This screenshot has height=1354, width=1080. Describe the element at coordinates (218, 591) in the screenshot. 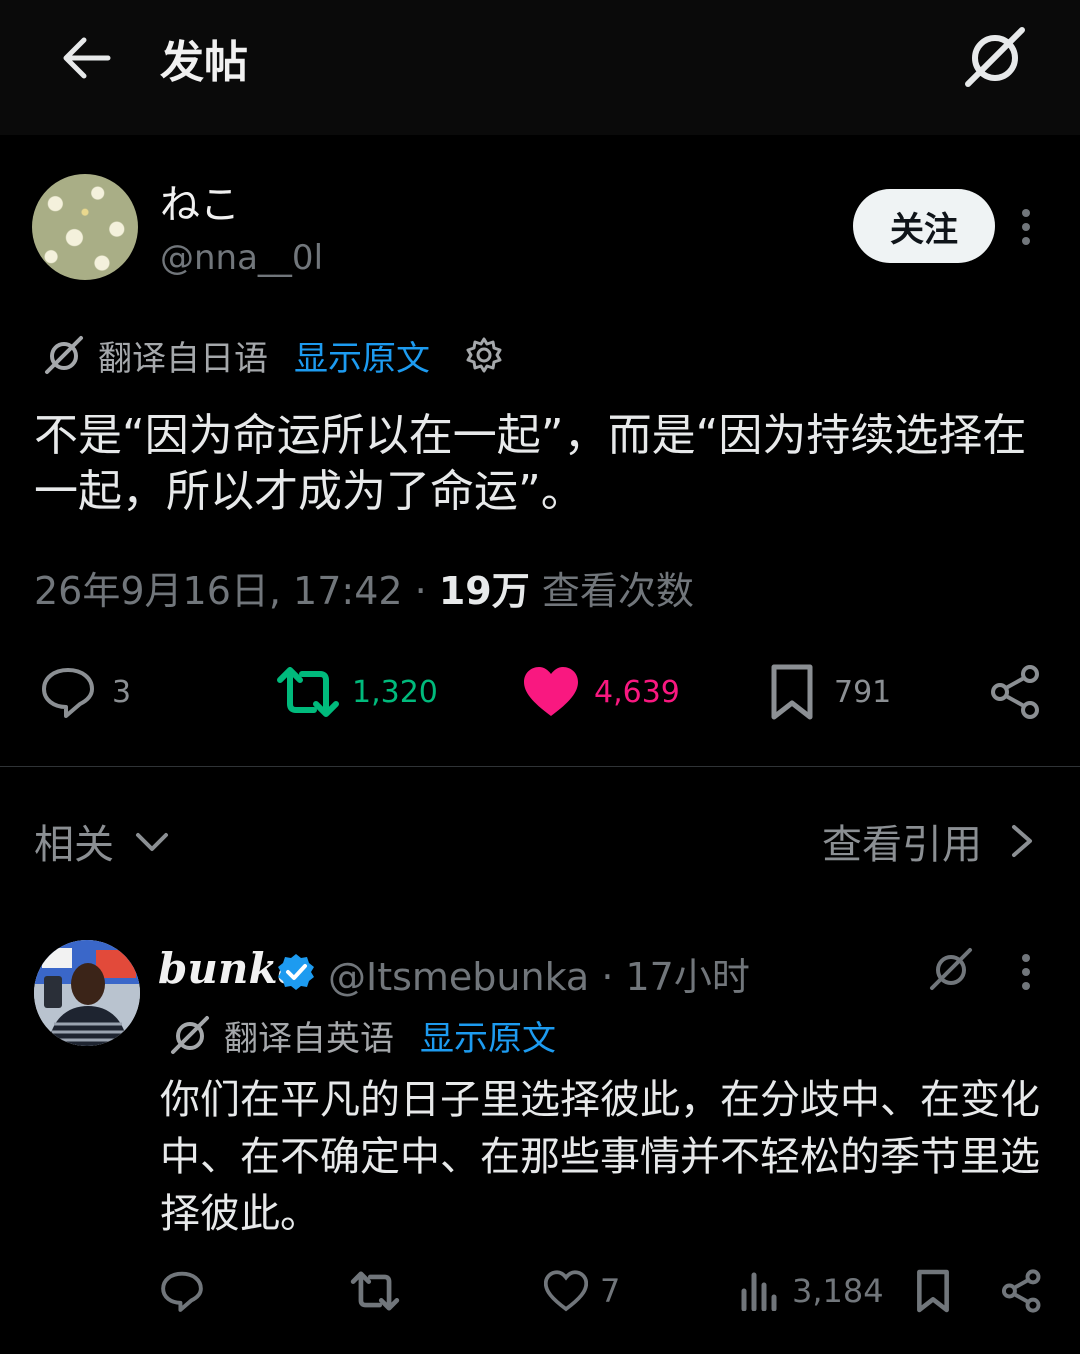

I see `timestamp: 26年9月16日, 17:42` at that location.